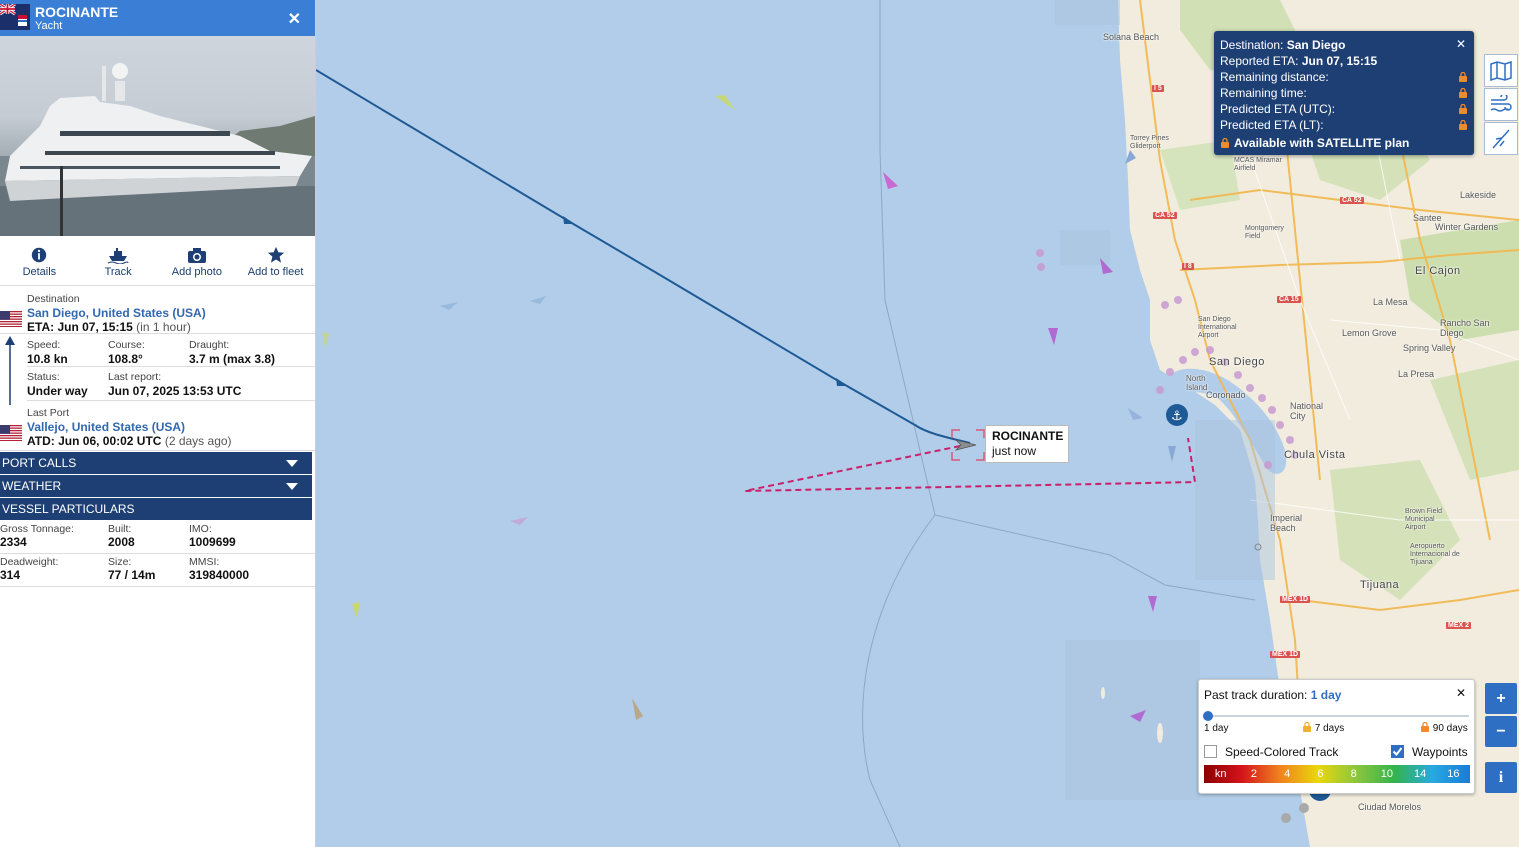 This screenshot has height=847, width=1519. What do you see at coordinates (1274, 77) in the screenshot?
I see `popup-remaining-distance: Remaining distance:` at bounding box center [1274, 77].